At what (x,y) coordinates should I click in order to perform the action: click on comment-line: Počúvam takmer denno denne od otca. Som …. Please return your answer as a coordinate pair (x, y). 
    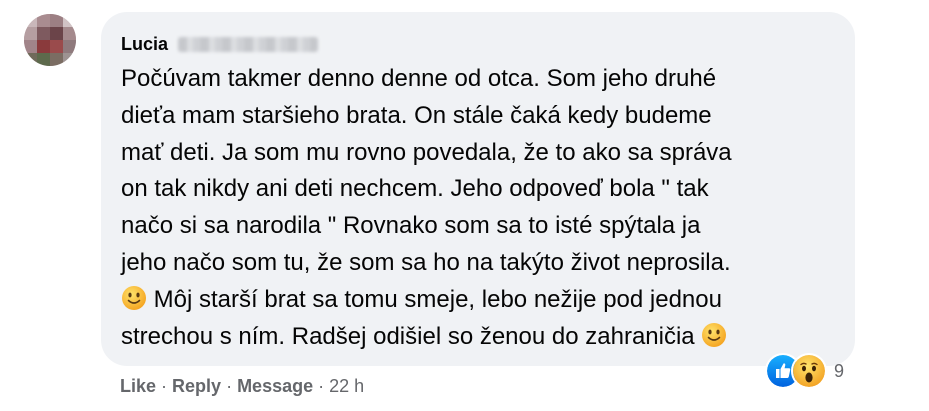
    Looking at the image, I should click on (419, 78).